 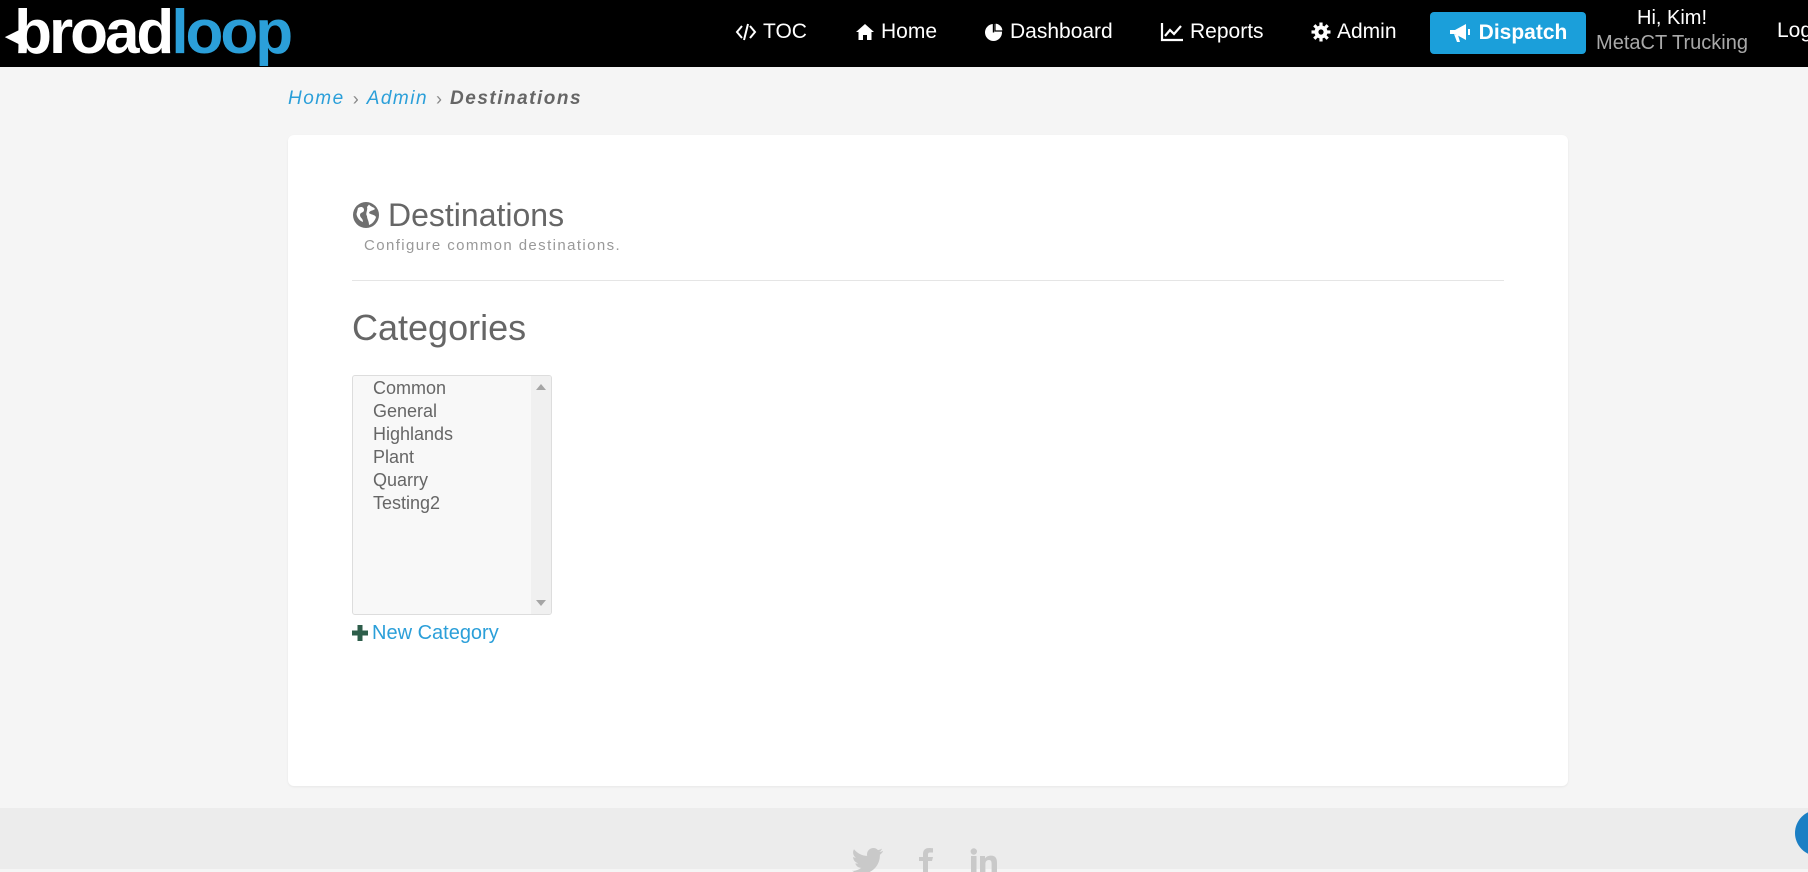 I want to click on code-icon, so click(x=746, y=32).